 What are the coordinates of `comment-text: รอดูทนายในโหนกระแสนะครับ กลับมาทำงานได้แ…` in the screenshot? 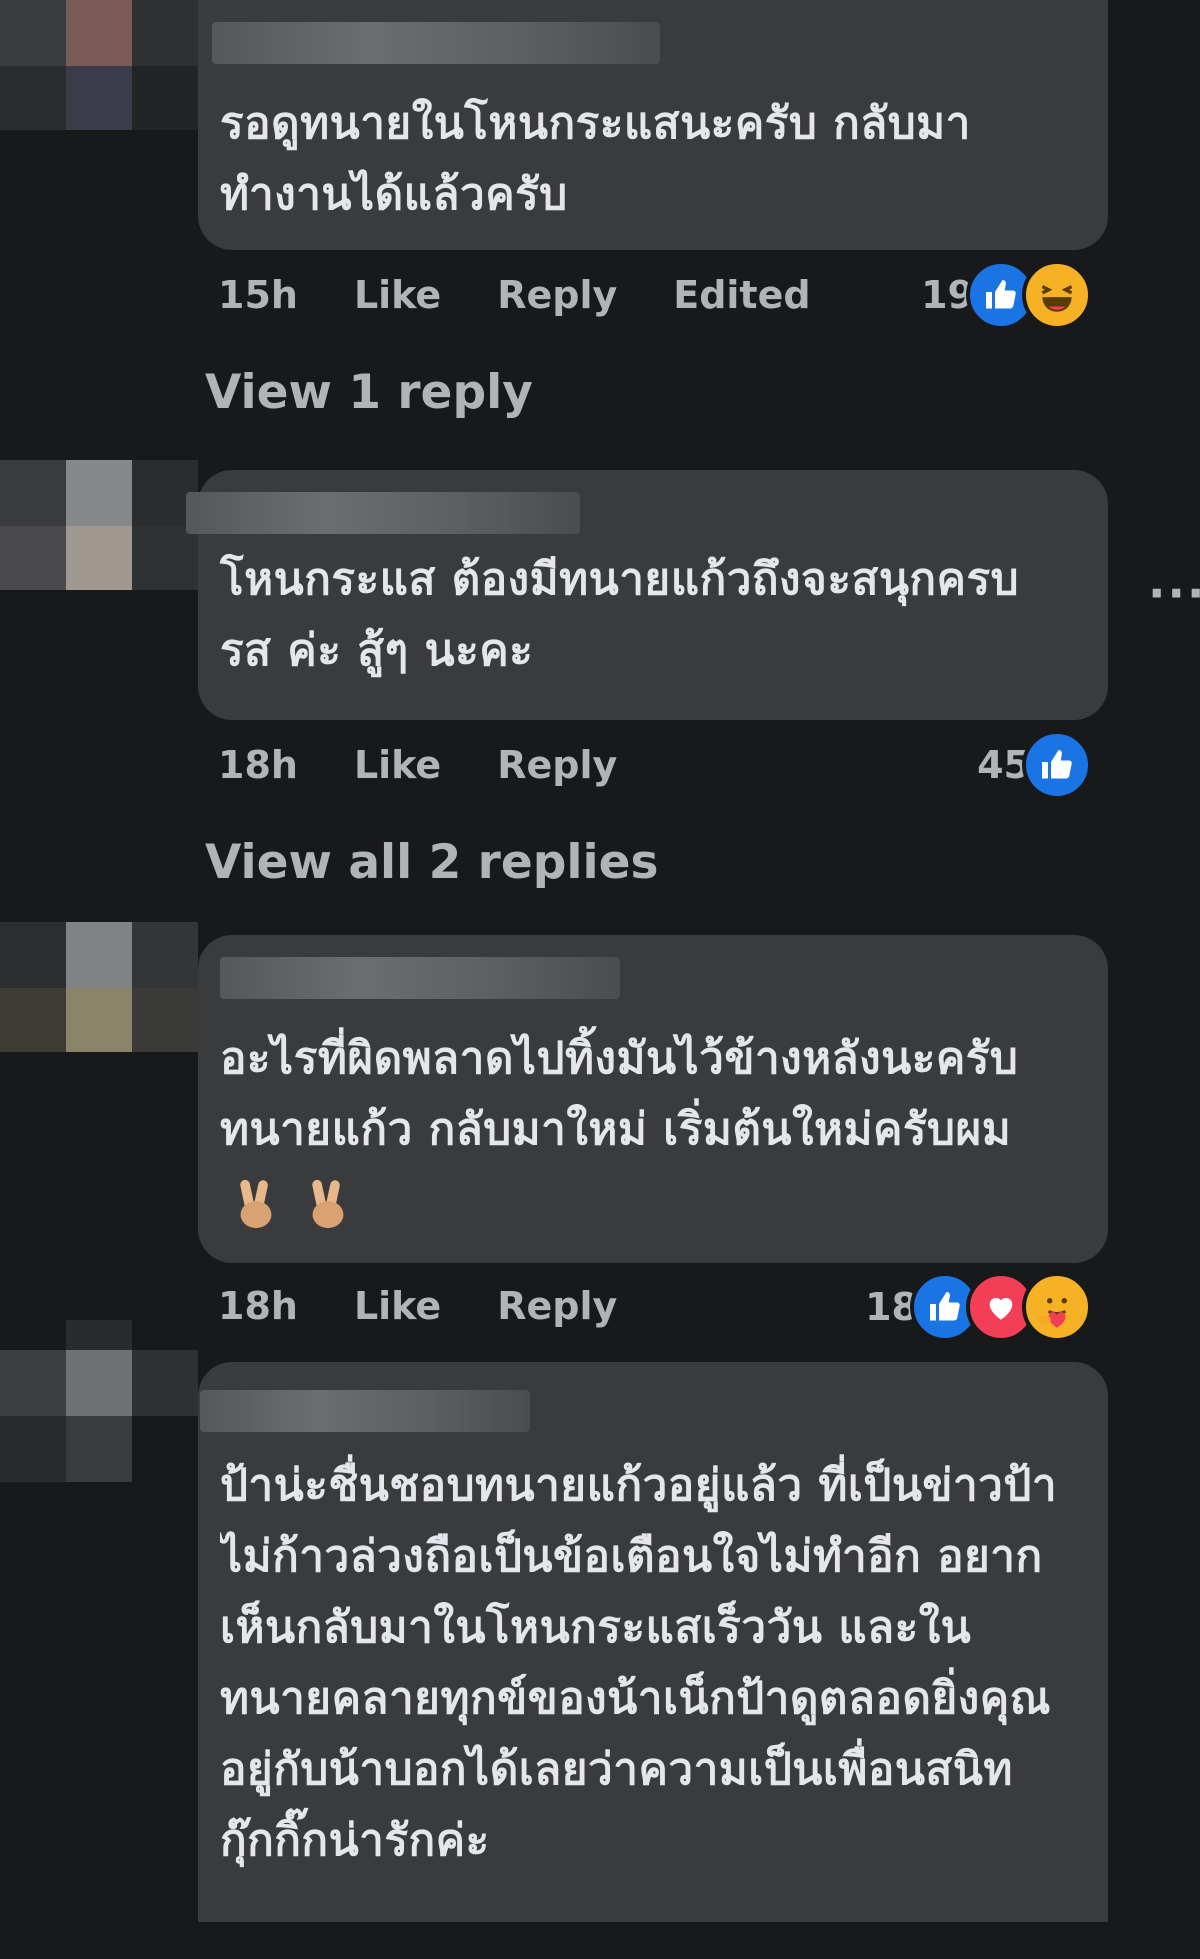 It's located at (595, 159).